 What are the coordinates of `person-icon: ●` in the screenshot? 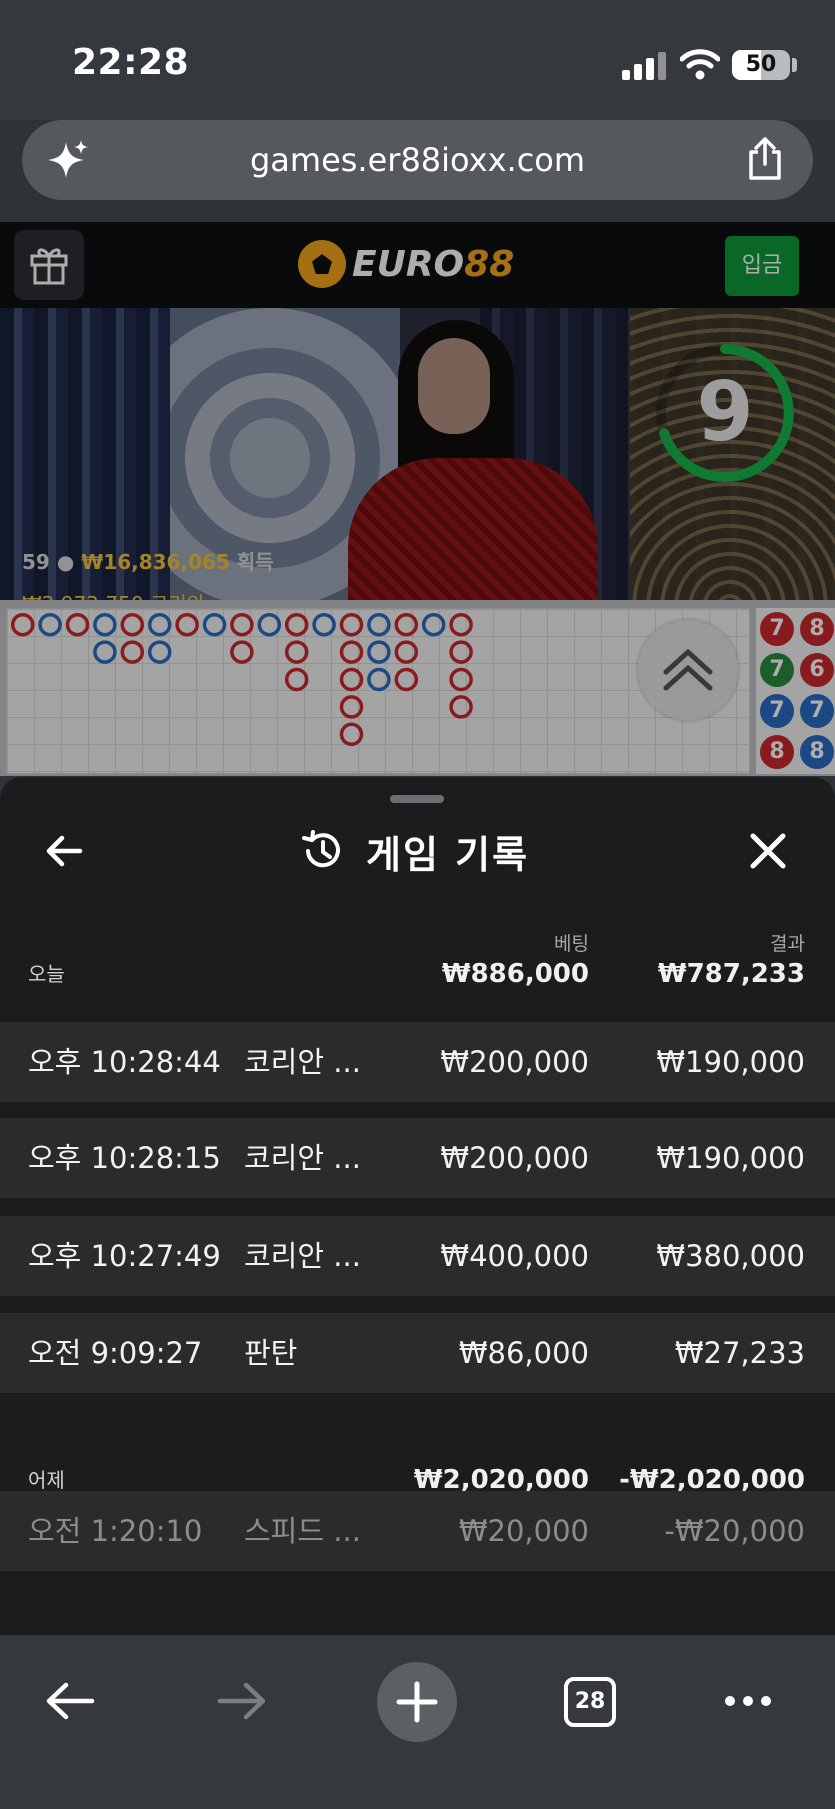 It's located at (65, 562).